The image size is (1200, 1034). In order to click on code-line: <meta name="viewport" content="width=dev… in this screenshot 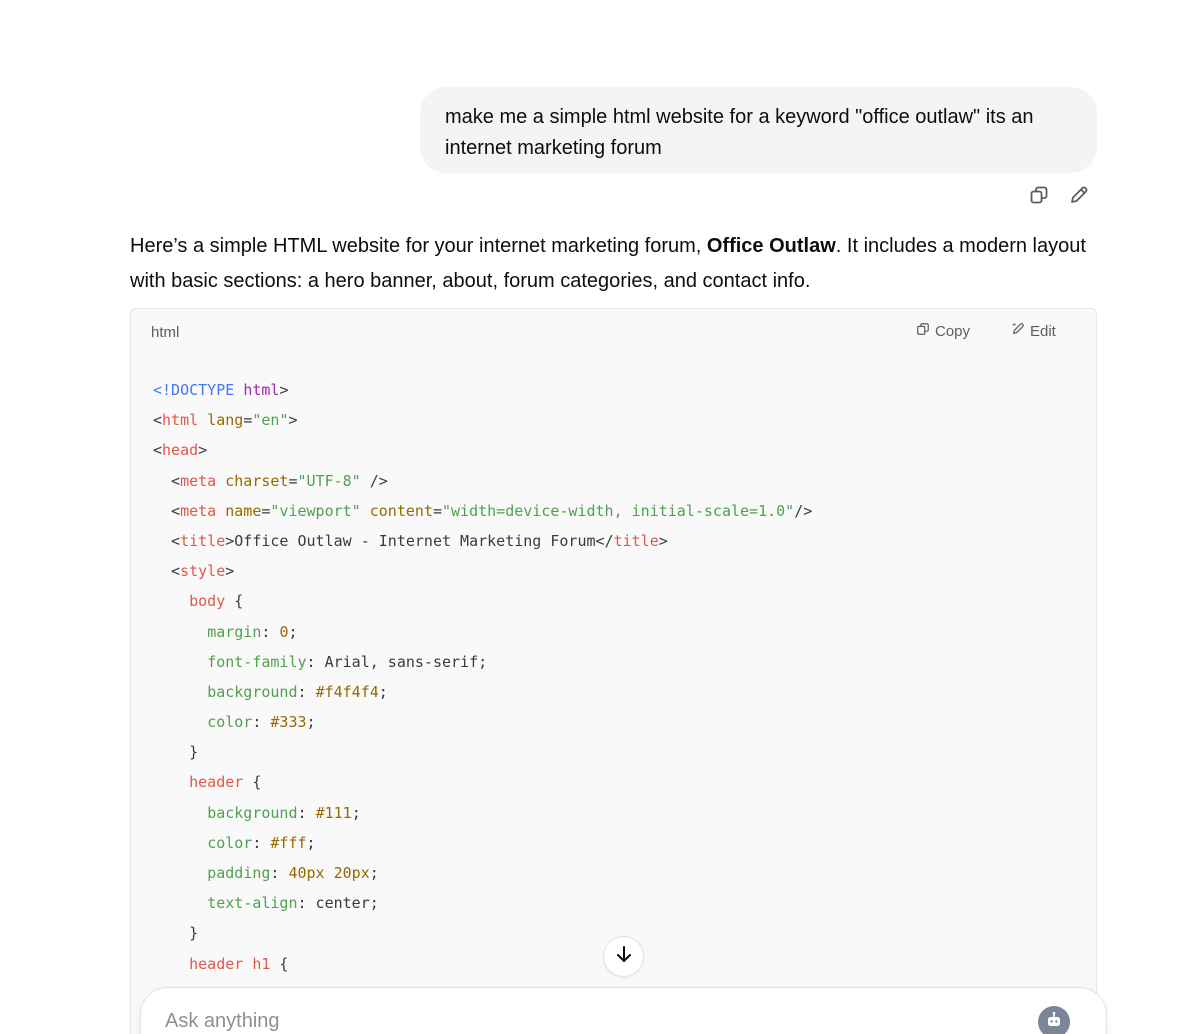, I will do `click(483, 510)`.